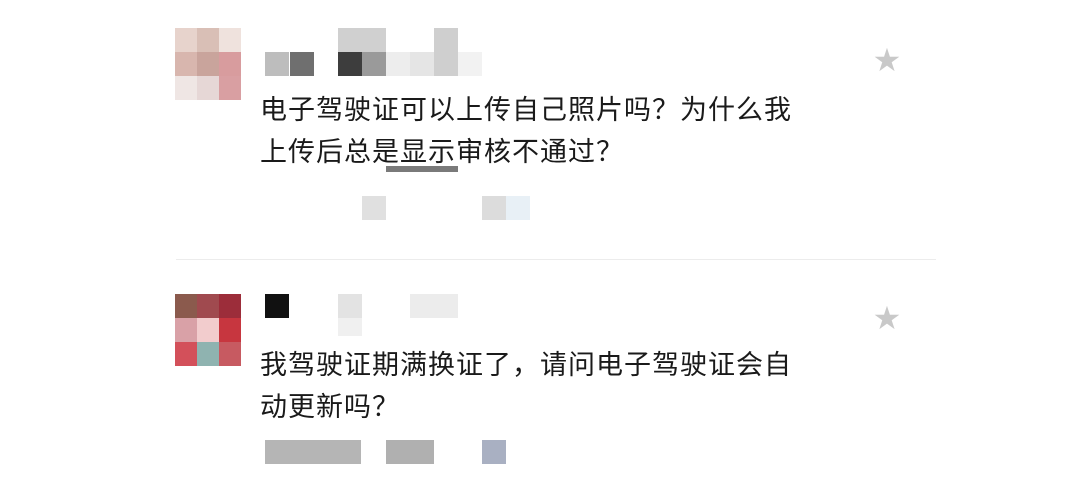 This screenshot has width=1080, height=494. I want to click on divider, so click(556, 259).